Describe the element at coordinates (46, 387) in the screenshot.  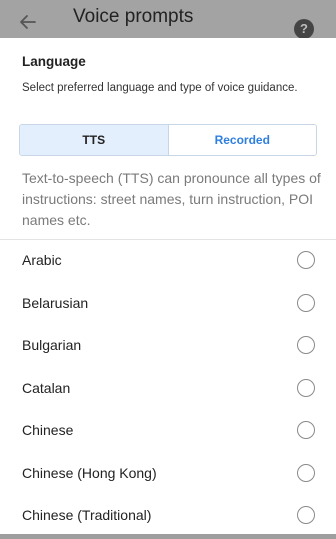
I see `language-label: Catalan` at that location.